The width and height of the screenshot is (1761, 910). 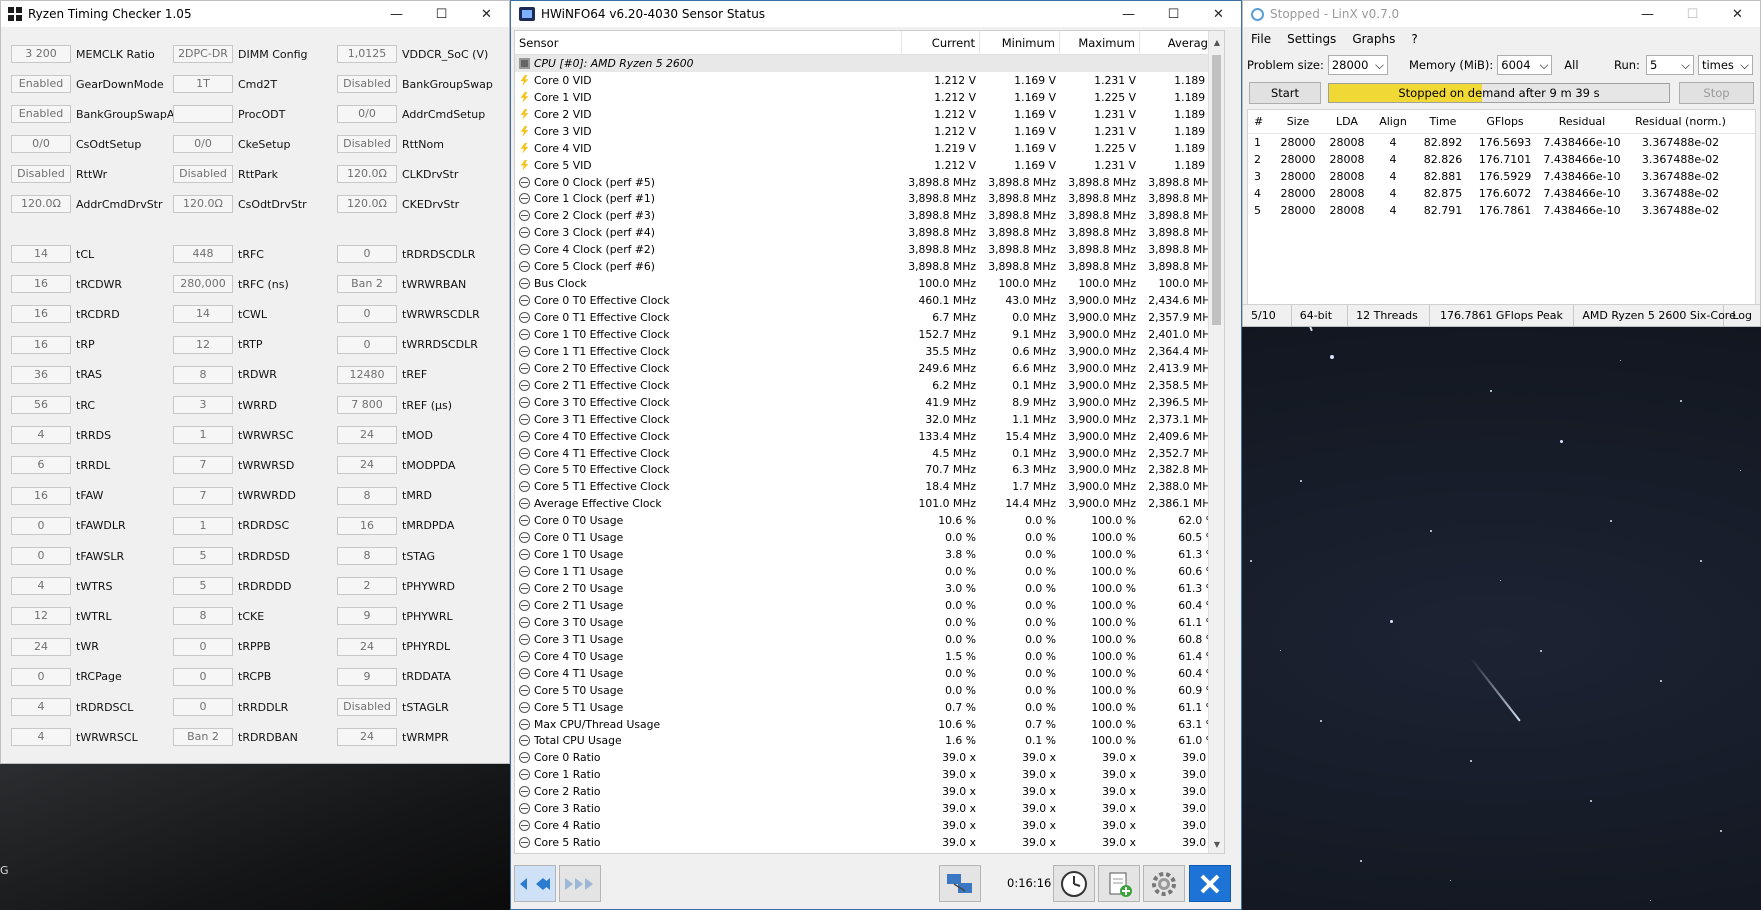 What do you see at coordinates (947, 504) in the screenshot?
I see `sensor-current: 101.0 MHz` at bounding box center [947, 504].